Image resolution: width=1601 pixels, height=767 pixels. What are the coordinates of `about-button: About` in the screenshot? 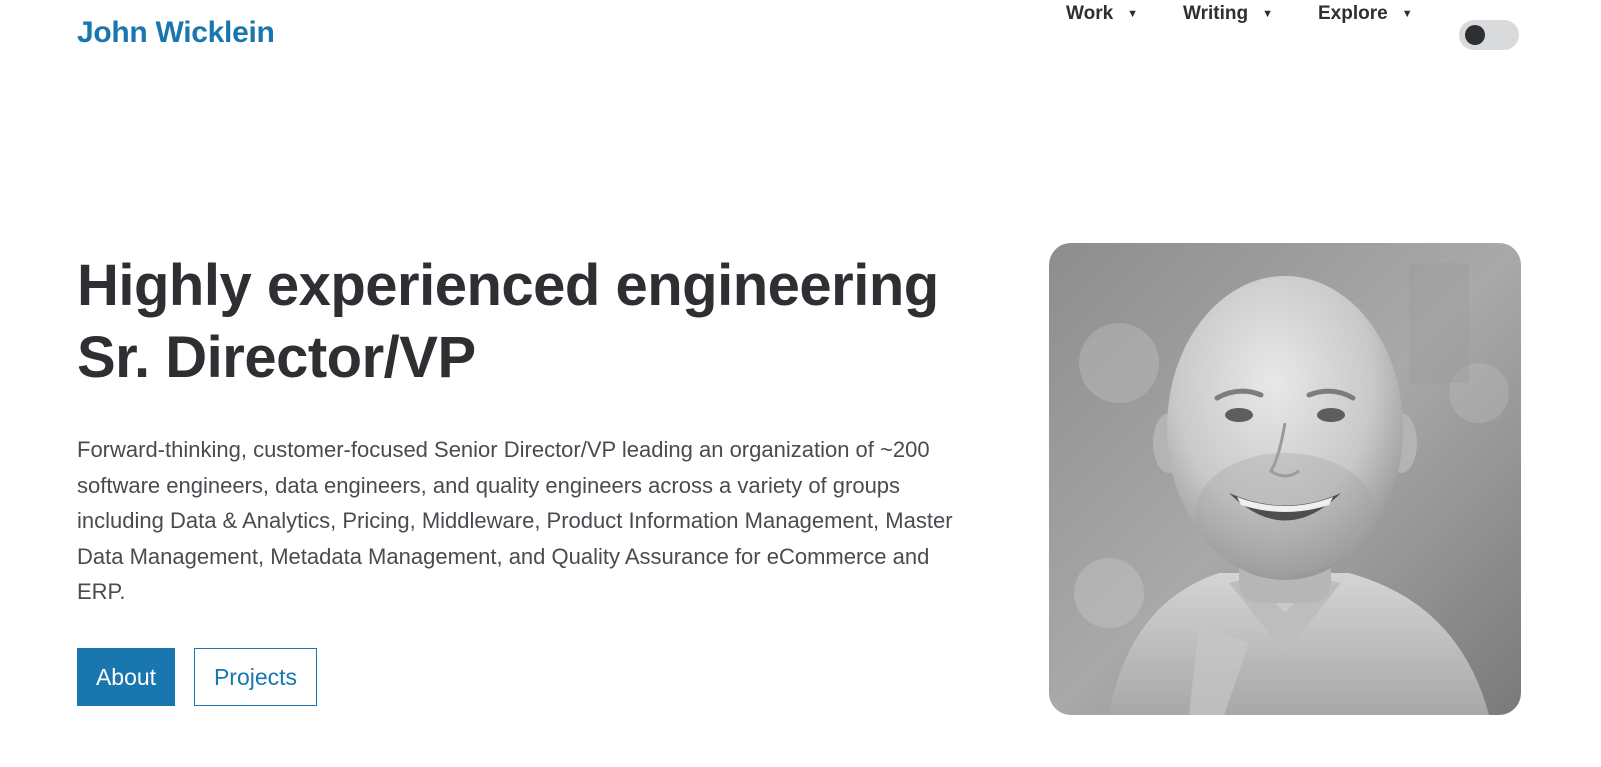 It's located at (126, 677).